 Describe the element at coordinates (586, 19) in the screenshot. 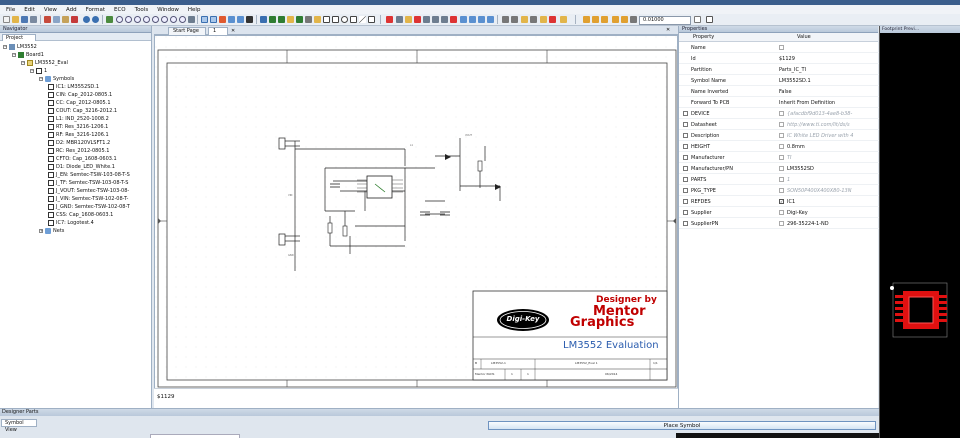

I see `find-icon` at that location.